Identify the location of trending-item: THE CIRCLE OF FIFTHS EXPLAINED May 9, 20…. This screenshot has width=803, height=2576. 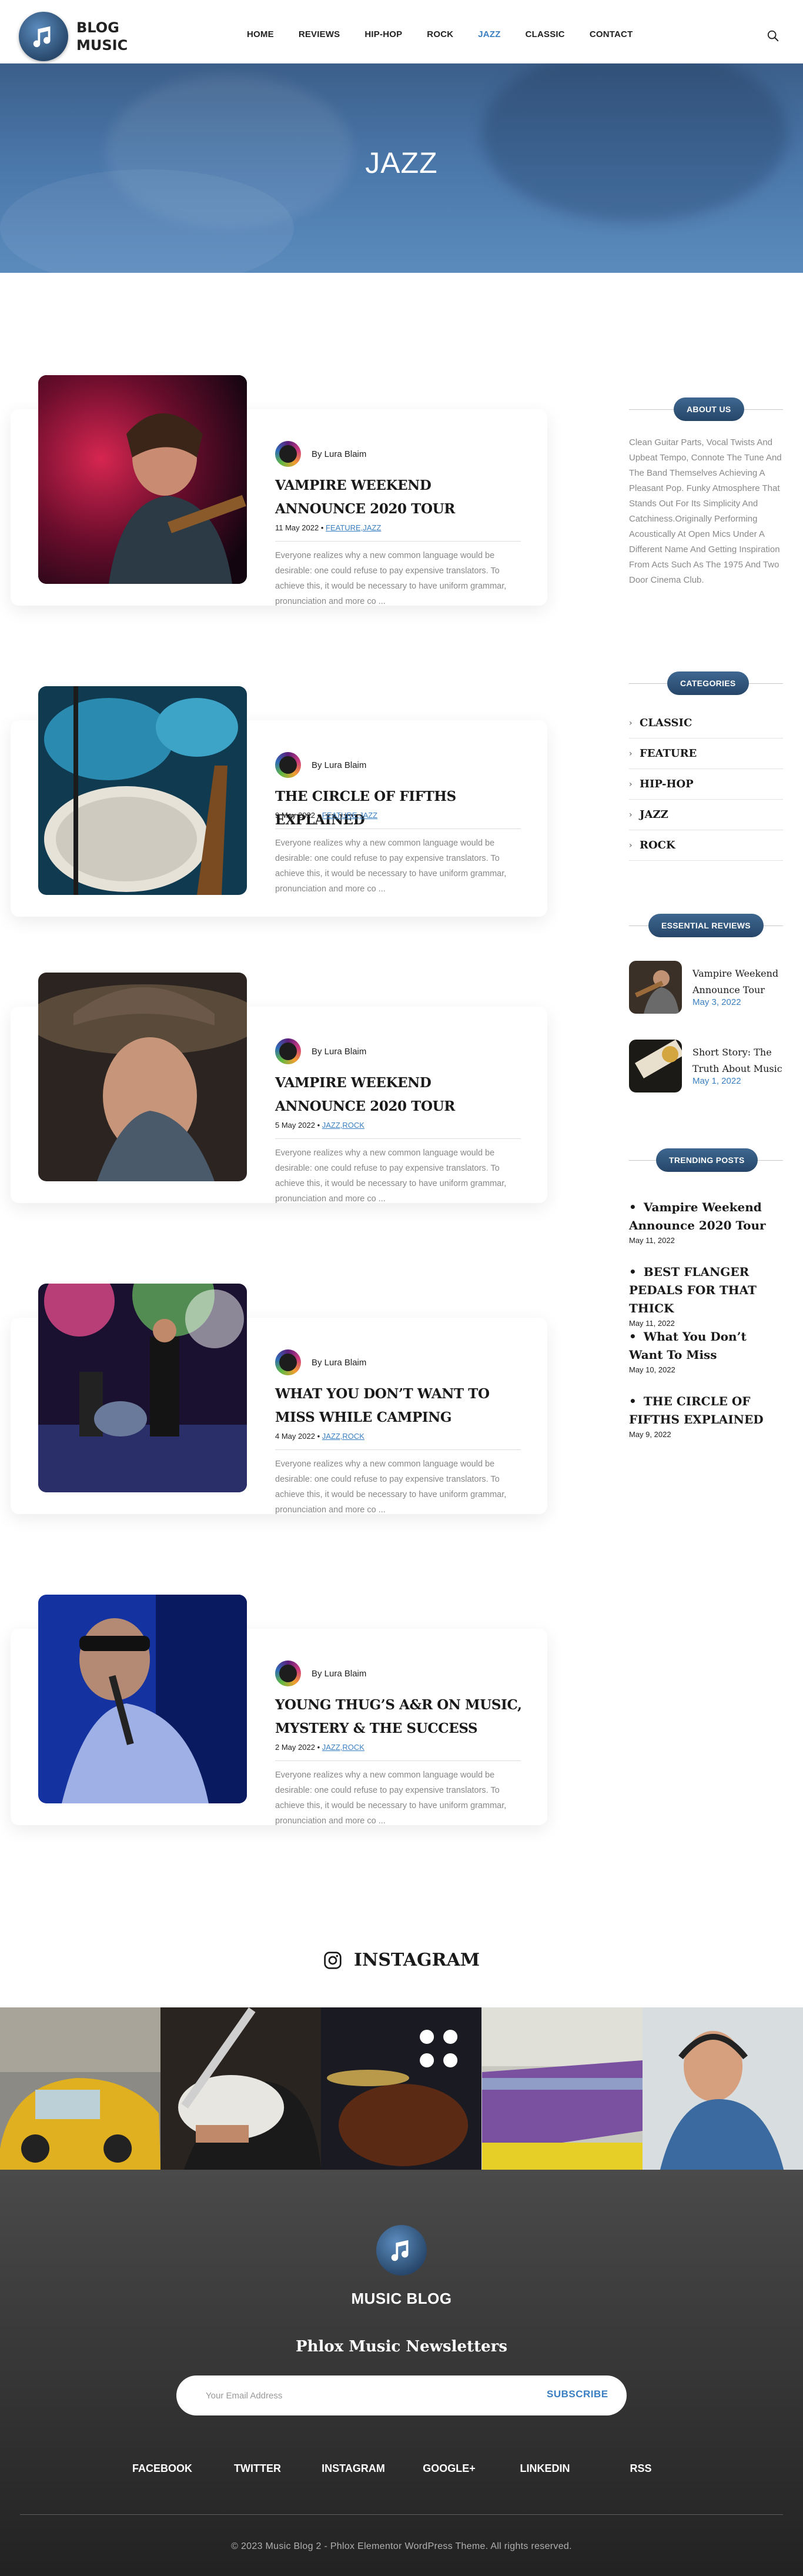
(706, 1415).